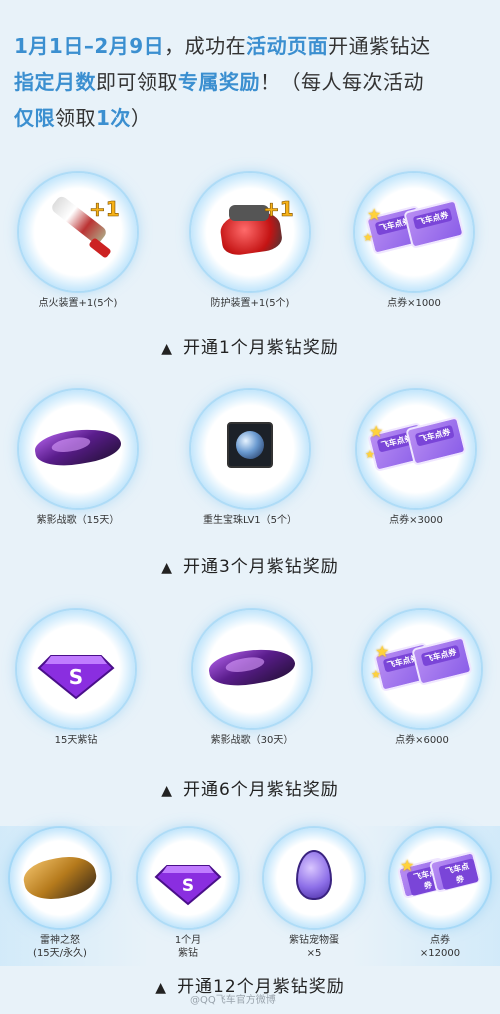 The height and width of the screenshot is (1014, 500). Describe the element at coordinates (188, 947) in the screenshot. I see `reward-label: 1个月 紫钻` at that location.